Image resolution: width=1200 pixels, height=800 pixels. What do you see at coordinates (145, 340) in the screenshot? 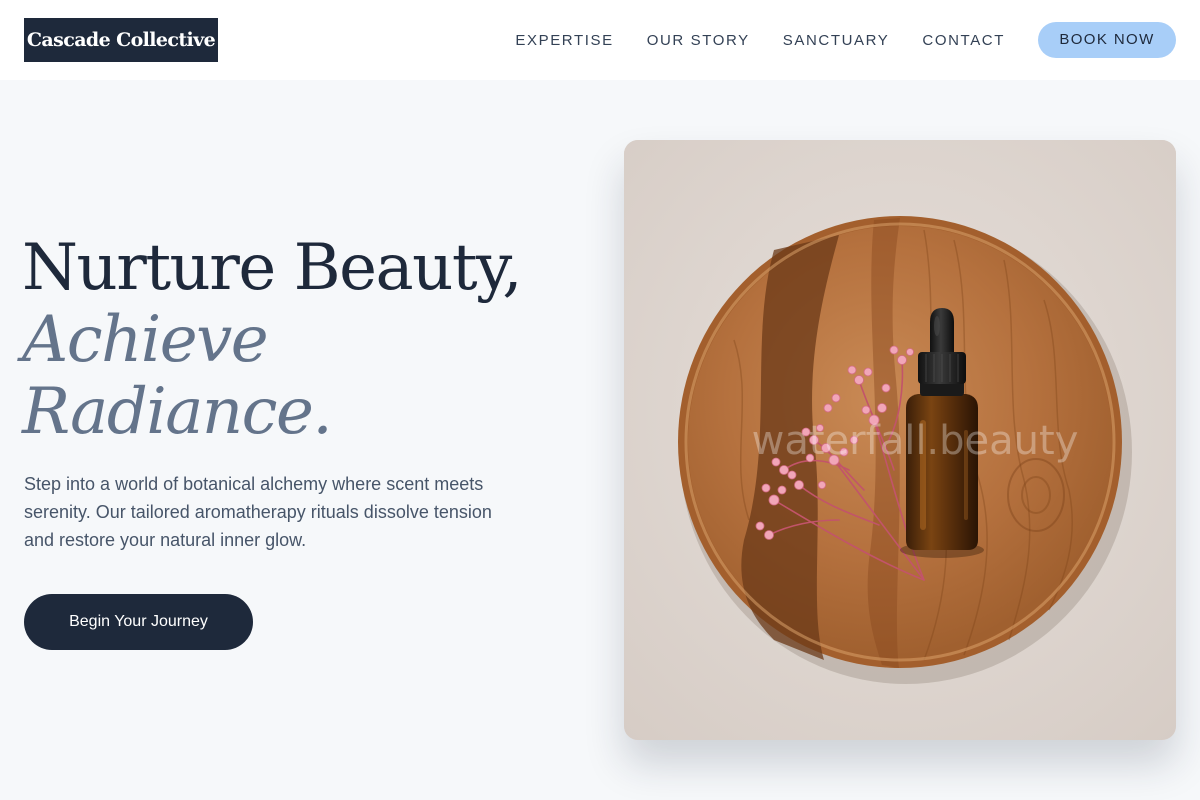
I see `headline-line-2: Achieve` at bounding box center [145, 340].